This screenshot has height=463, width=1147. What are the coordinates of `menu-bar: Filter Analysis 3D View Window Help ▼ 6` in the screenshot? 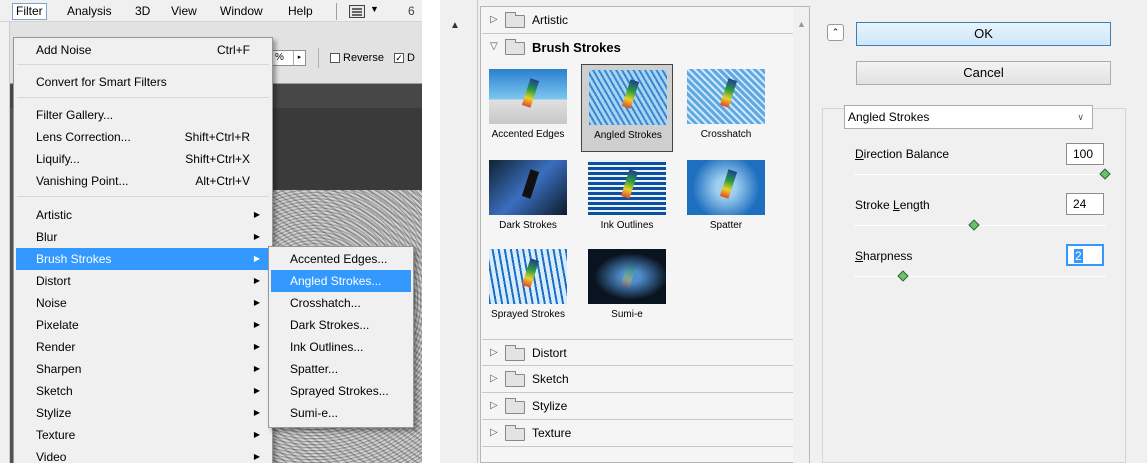 It's located at (211, 11).